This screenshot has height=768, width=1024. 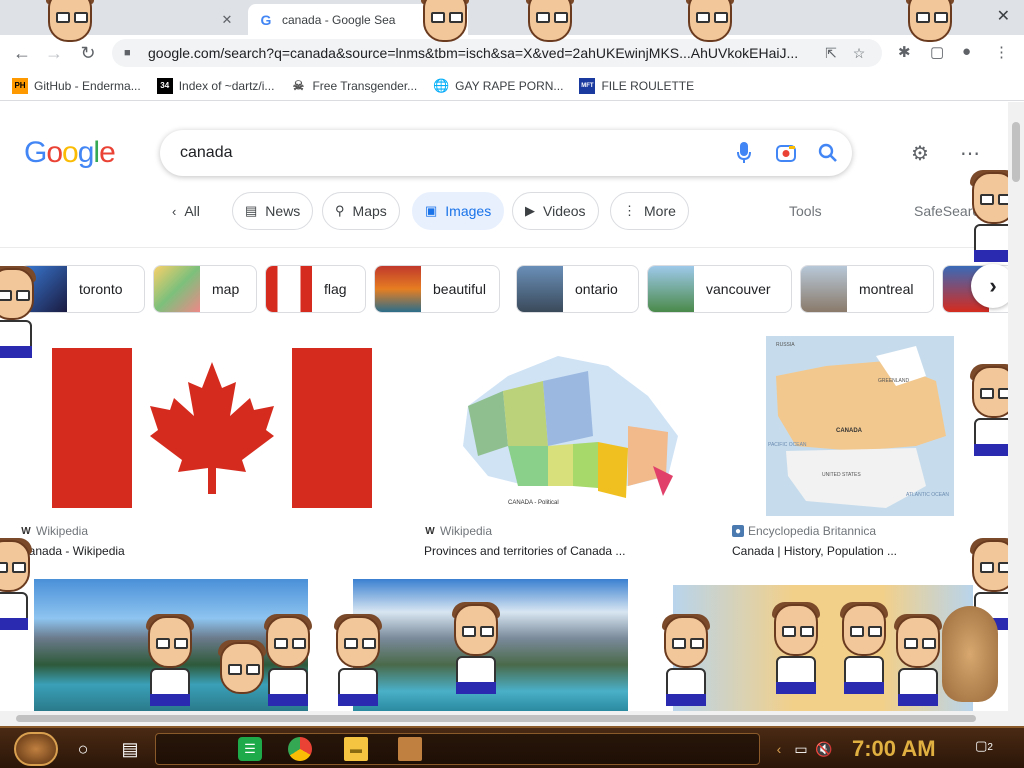 I want to click on britannica-icon: ●, so click(x=738, y=531).